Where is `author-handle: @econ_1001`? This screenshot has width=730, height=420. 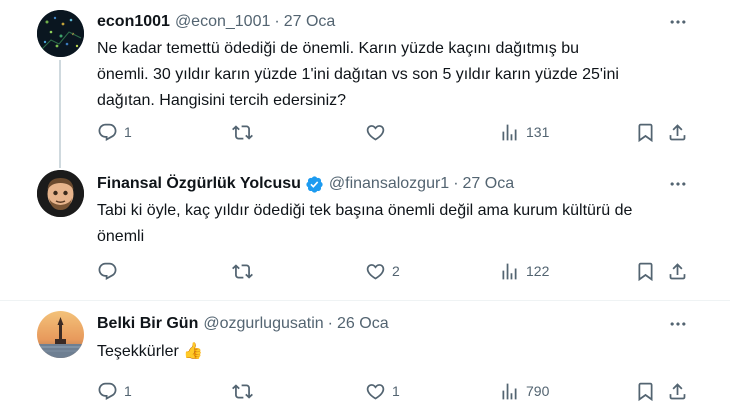
author-handle: @econ_1001 is located at coordinates (222, 22).